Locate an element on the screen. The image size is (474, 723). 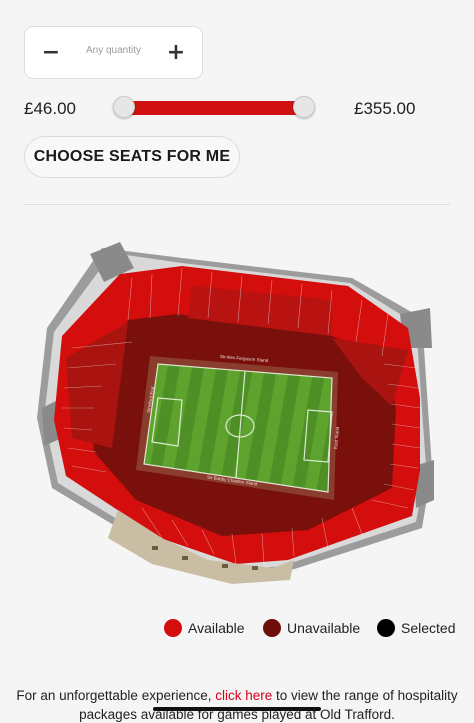
legend-available-label: Available is located at coordinates (216, 628).